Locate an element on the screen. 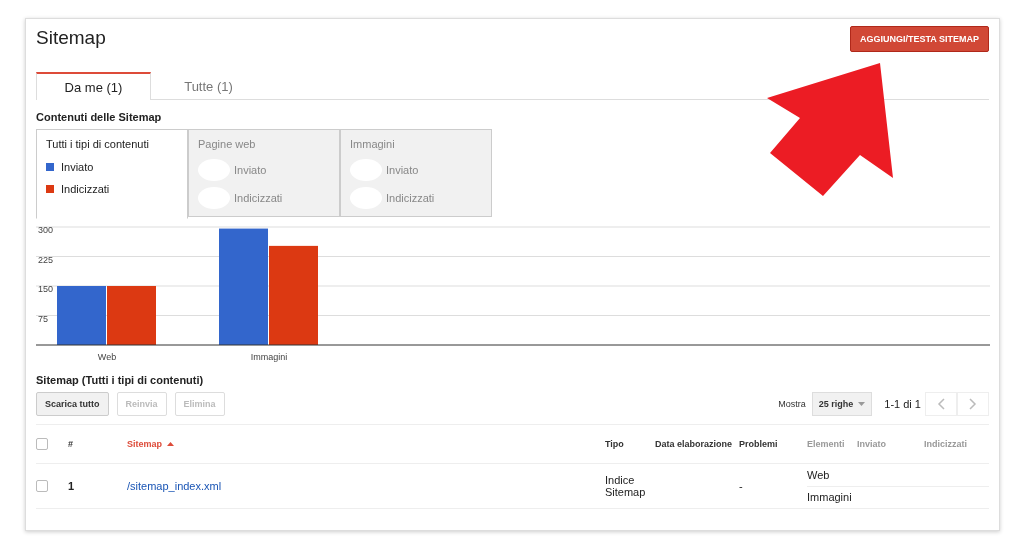 Image resolution: width=1024 pixels, height=556 pixels. table-cell: Immagini is located at coordinates (829, 497).